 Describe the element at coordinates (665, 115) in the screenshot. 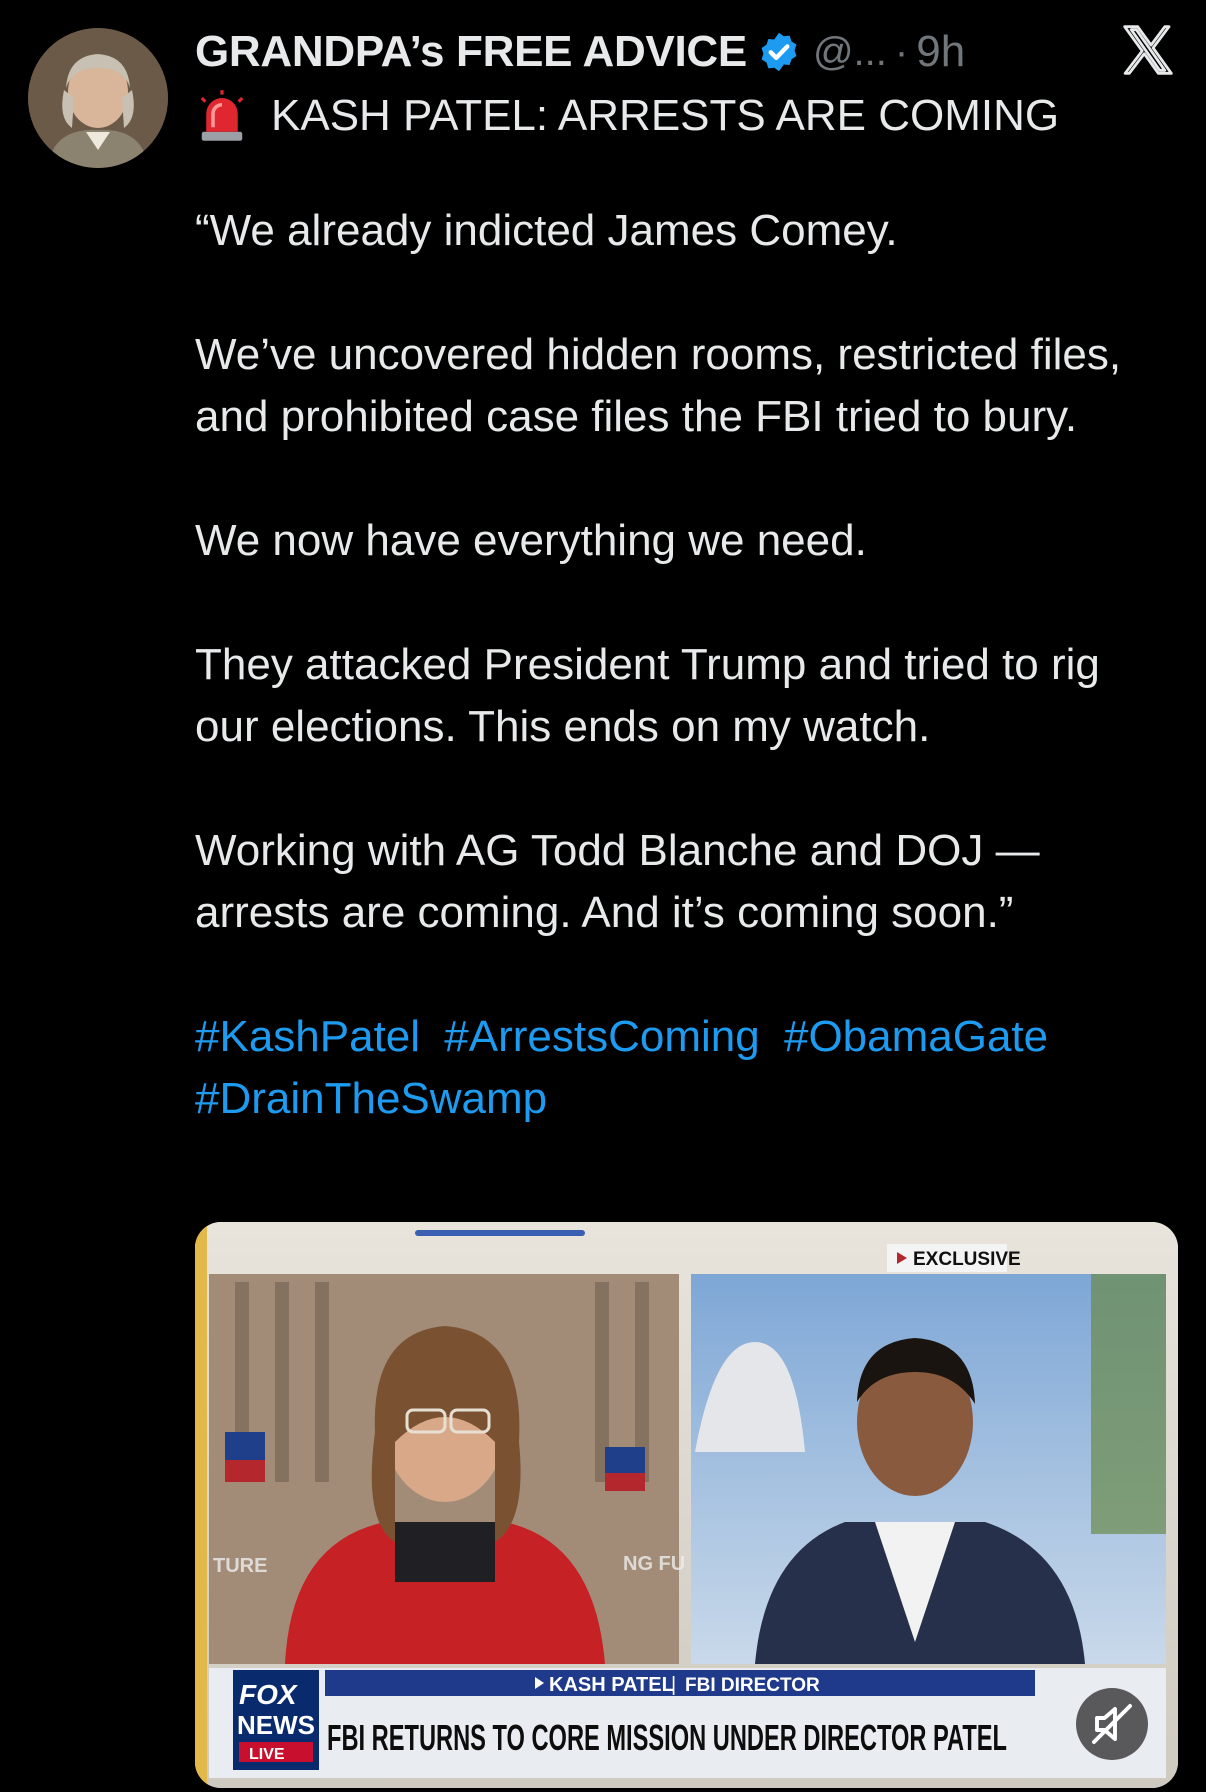

I see `headline-text: KASH PATEL: ARRESTS ARE COMING` at that location.